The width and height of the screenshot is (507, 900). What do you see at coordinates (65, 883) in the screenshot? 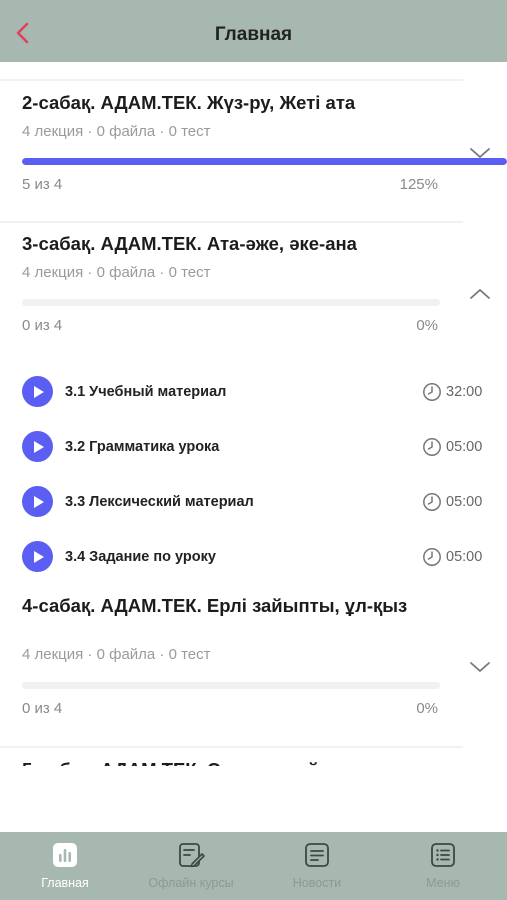
I see `tab-label: Главная` at bounding box center [65, 883].